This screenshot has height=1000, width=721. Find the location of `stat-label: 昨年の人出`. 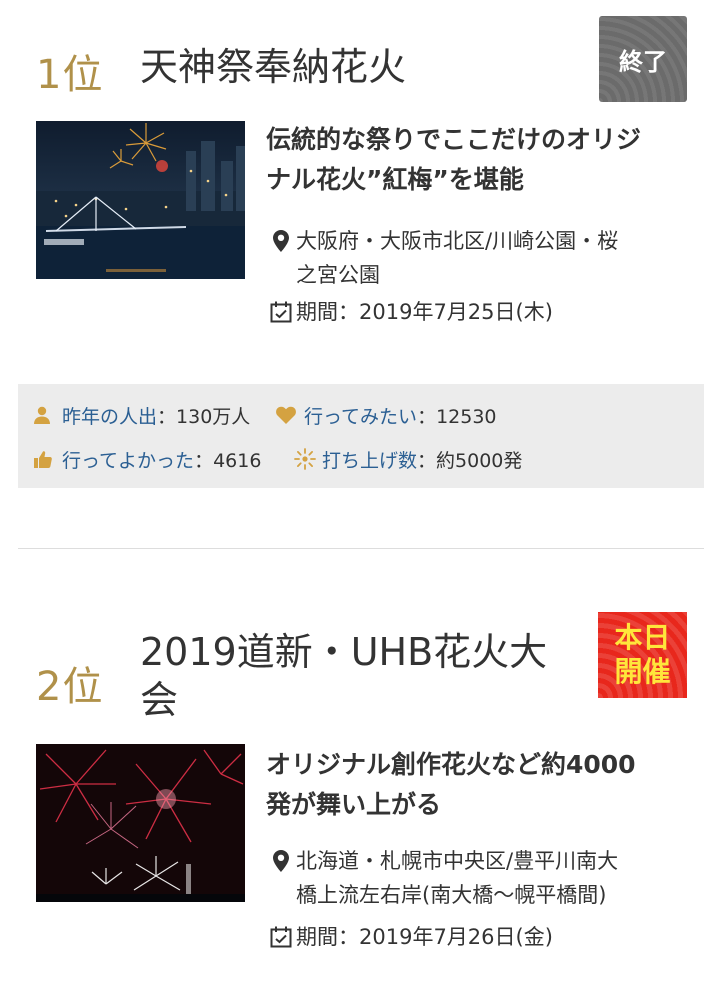

stat-label: 昨年の人出 is located at coordinates (110, 416).